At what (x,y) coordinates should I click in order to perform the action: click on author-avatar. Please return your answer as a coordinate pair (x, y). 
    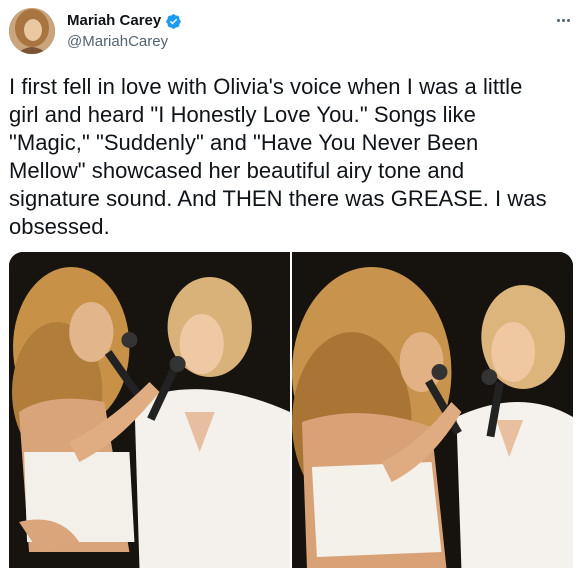
    Looking at the image, I should click on (32, 31).